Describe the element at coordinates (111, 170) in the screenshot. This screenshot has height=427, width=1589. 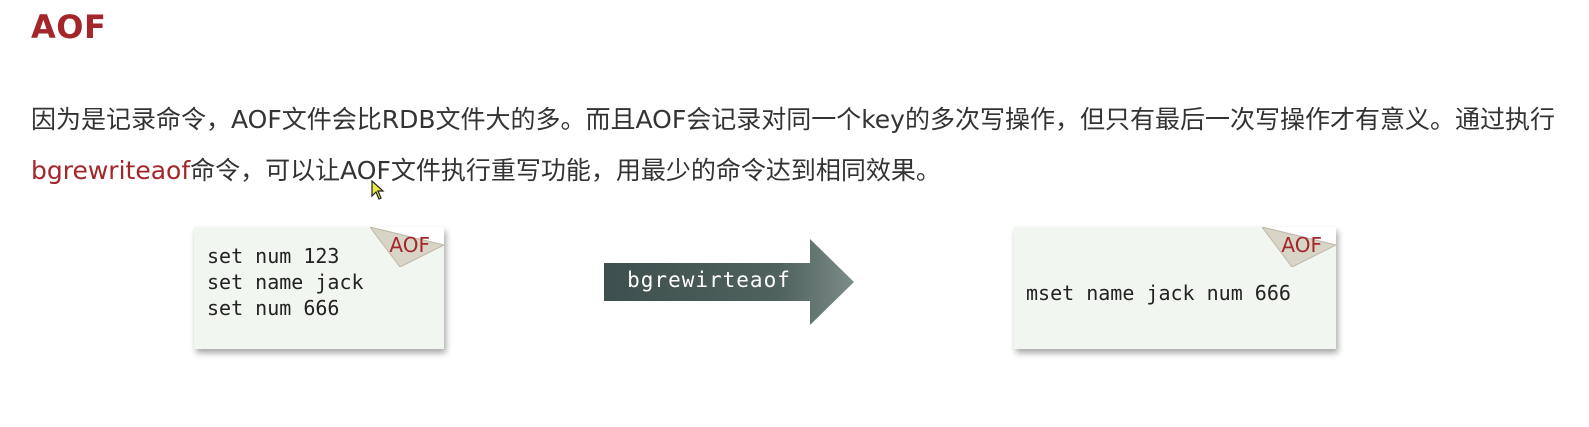
I see `command-highlight: bgrewriteaof` at that location.